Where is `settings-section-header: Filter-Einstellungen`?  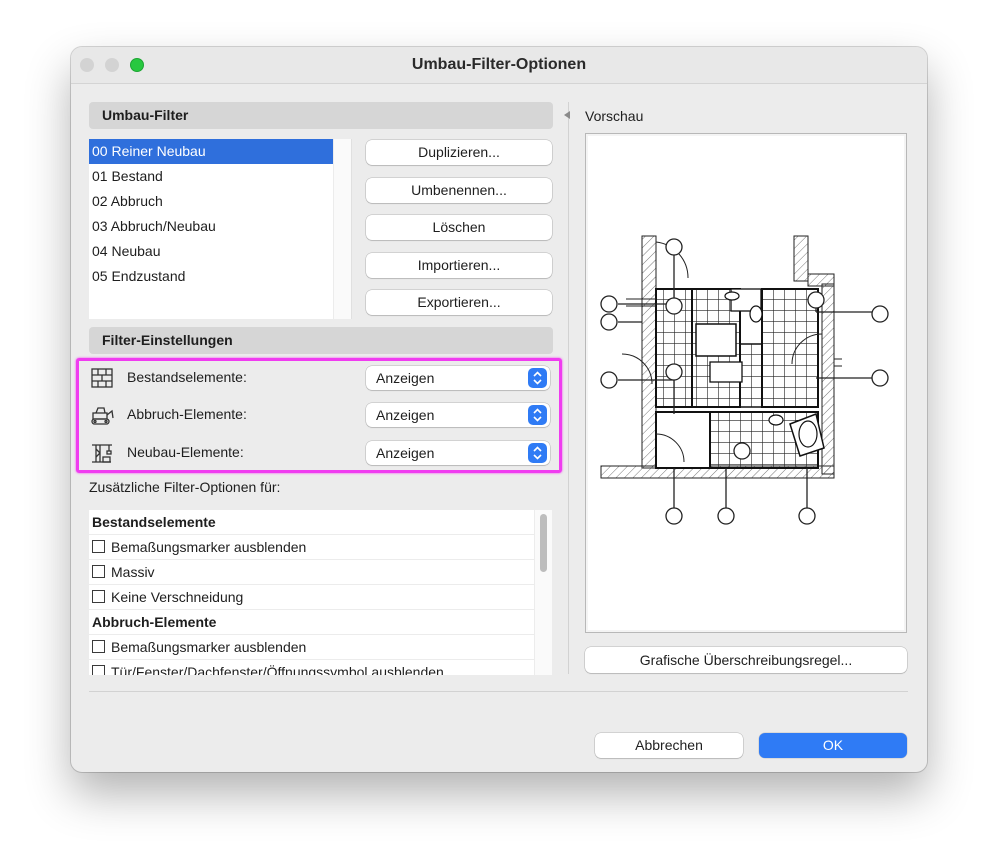 settings-section-header: Filter-Einstellungen is located at coordinates (321, 340).